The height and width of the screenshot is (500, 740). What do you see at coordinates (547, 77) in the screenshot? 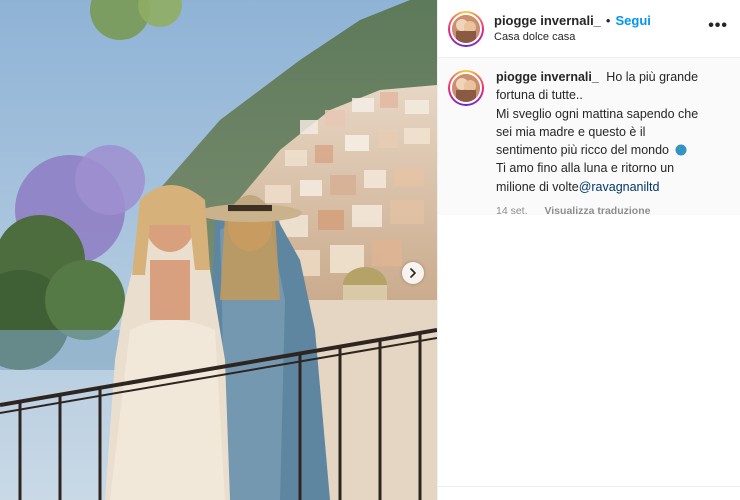
I see `caption-username: piogge invernali_` at bounding box center [547, 77].